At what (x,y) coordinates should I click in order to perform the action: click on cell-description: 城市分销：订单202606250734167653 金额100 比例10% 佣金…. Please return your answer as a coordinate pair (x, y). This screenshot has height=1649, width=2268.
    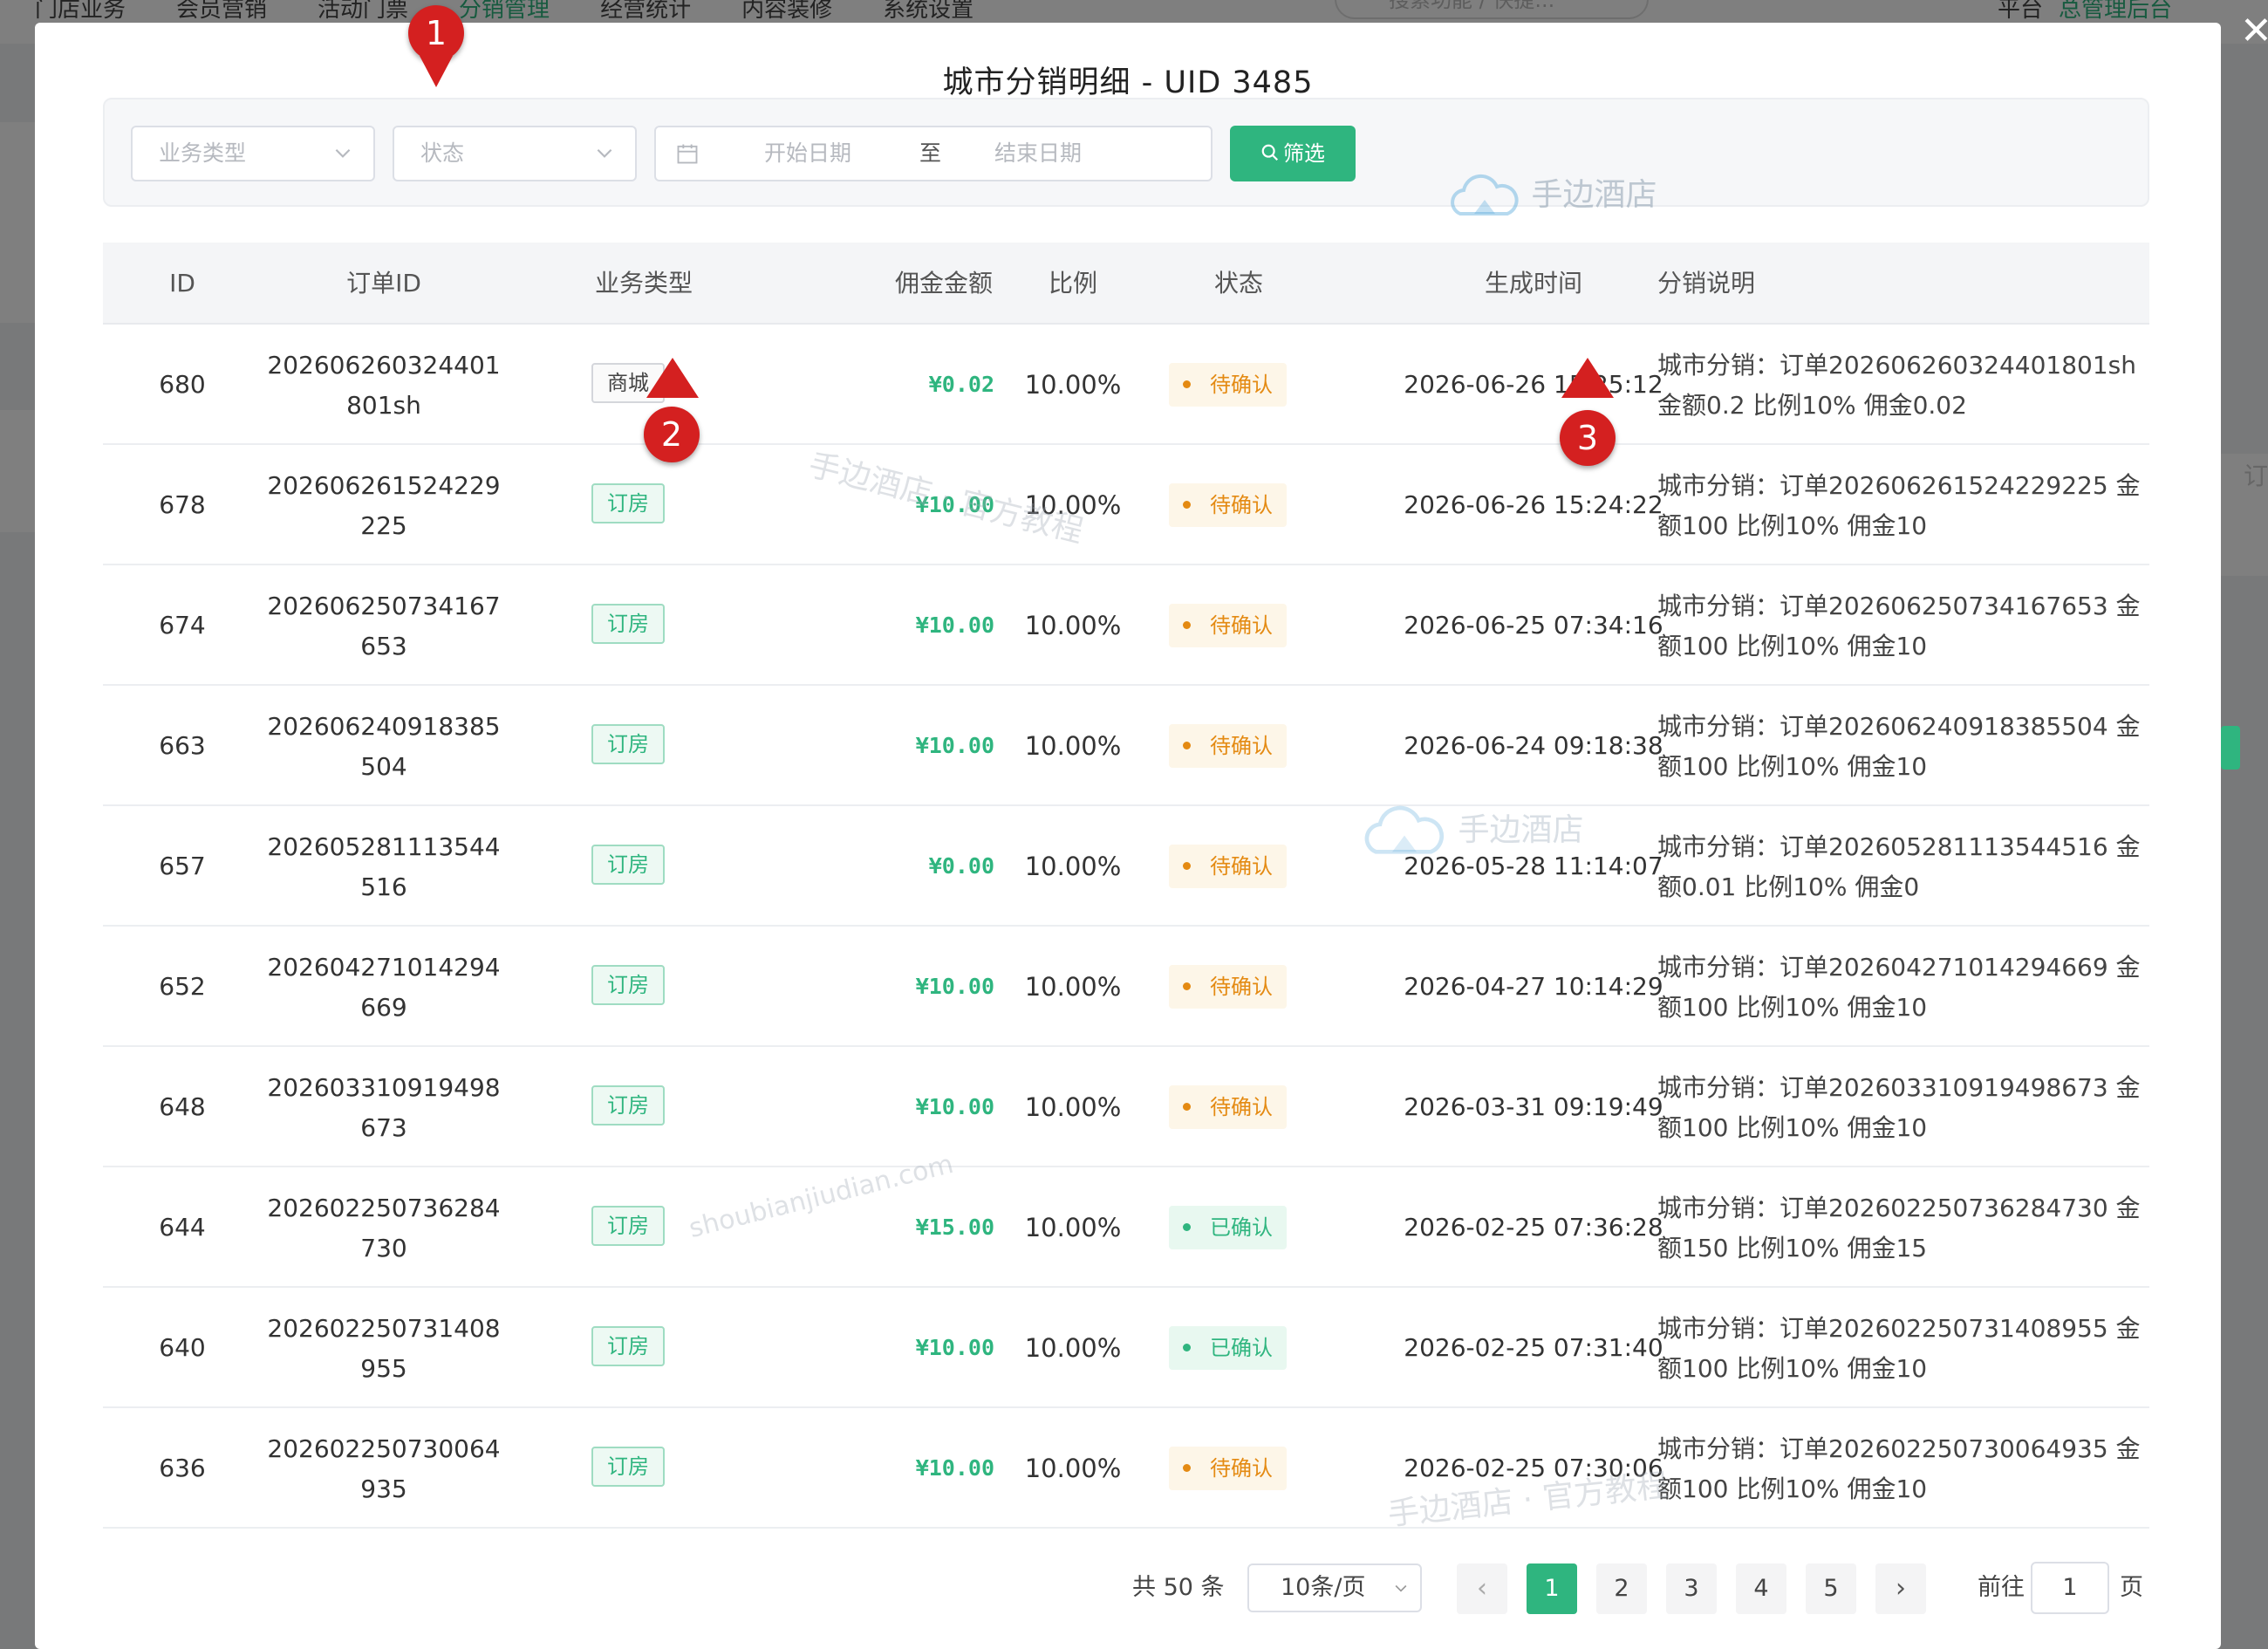
    Looking at the image, I should click on (1899, 626).